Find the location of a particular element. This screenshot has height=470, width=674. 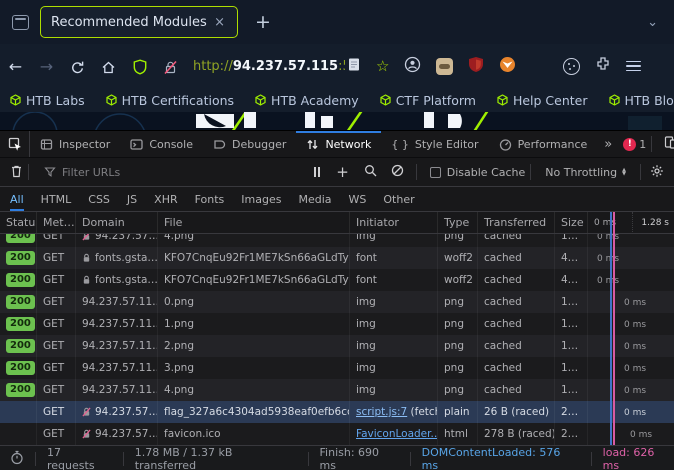

tab-performance: Performance is located at coordinates (543, 144).